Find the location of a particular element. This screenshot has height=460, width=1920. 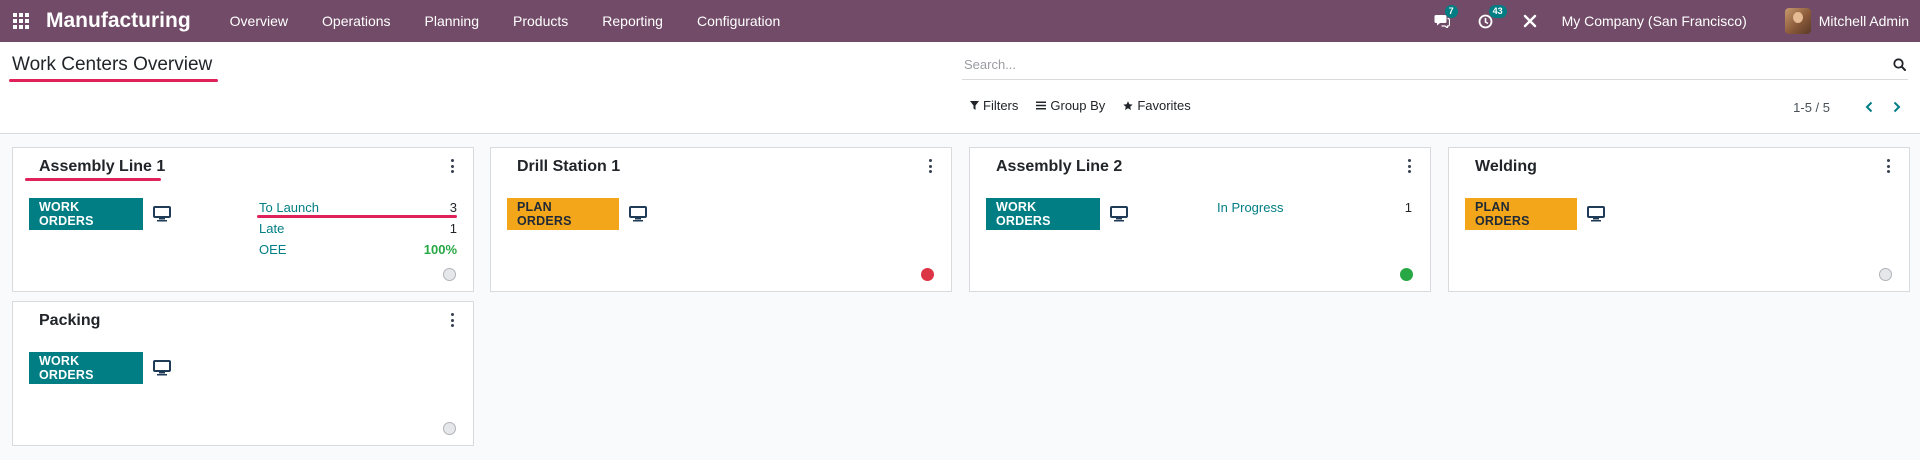

card-title: Drill Station 1 is located at coordinates (568, 167).